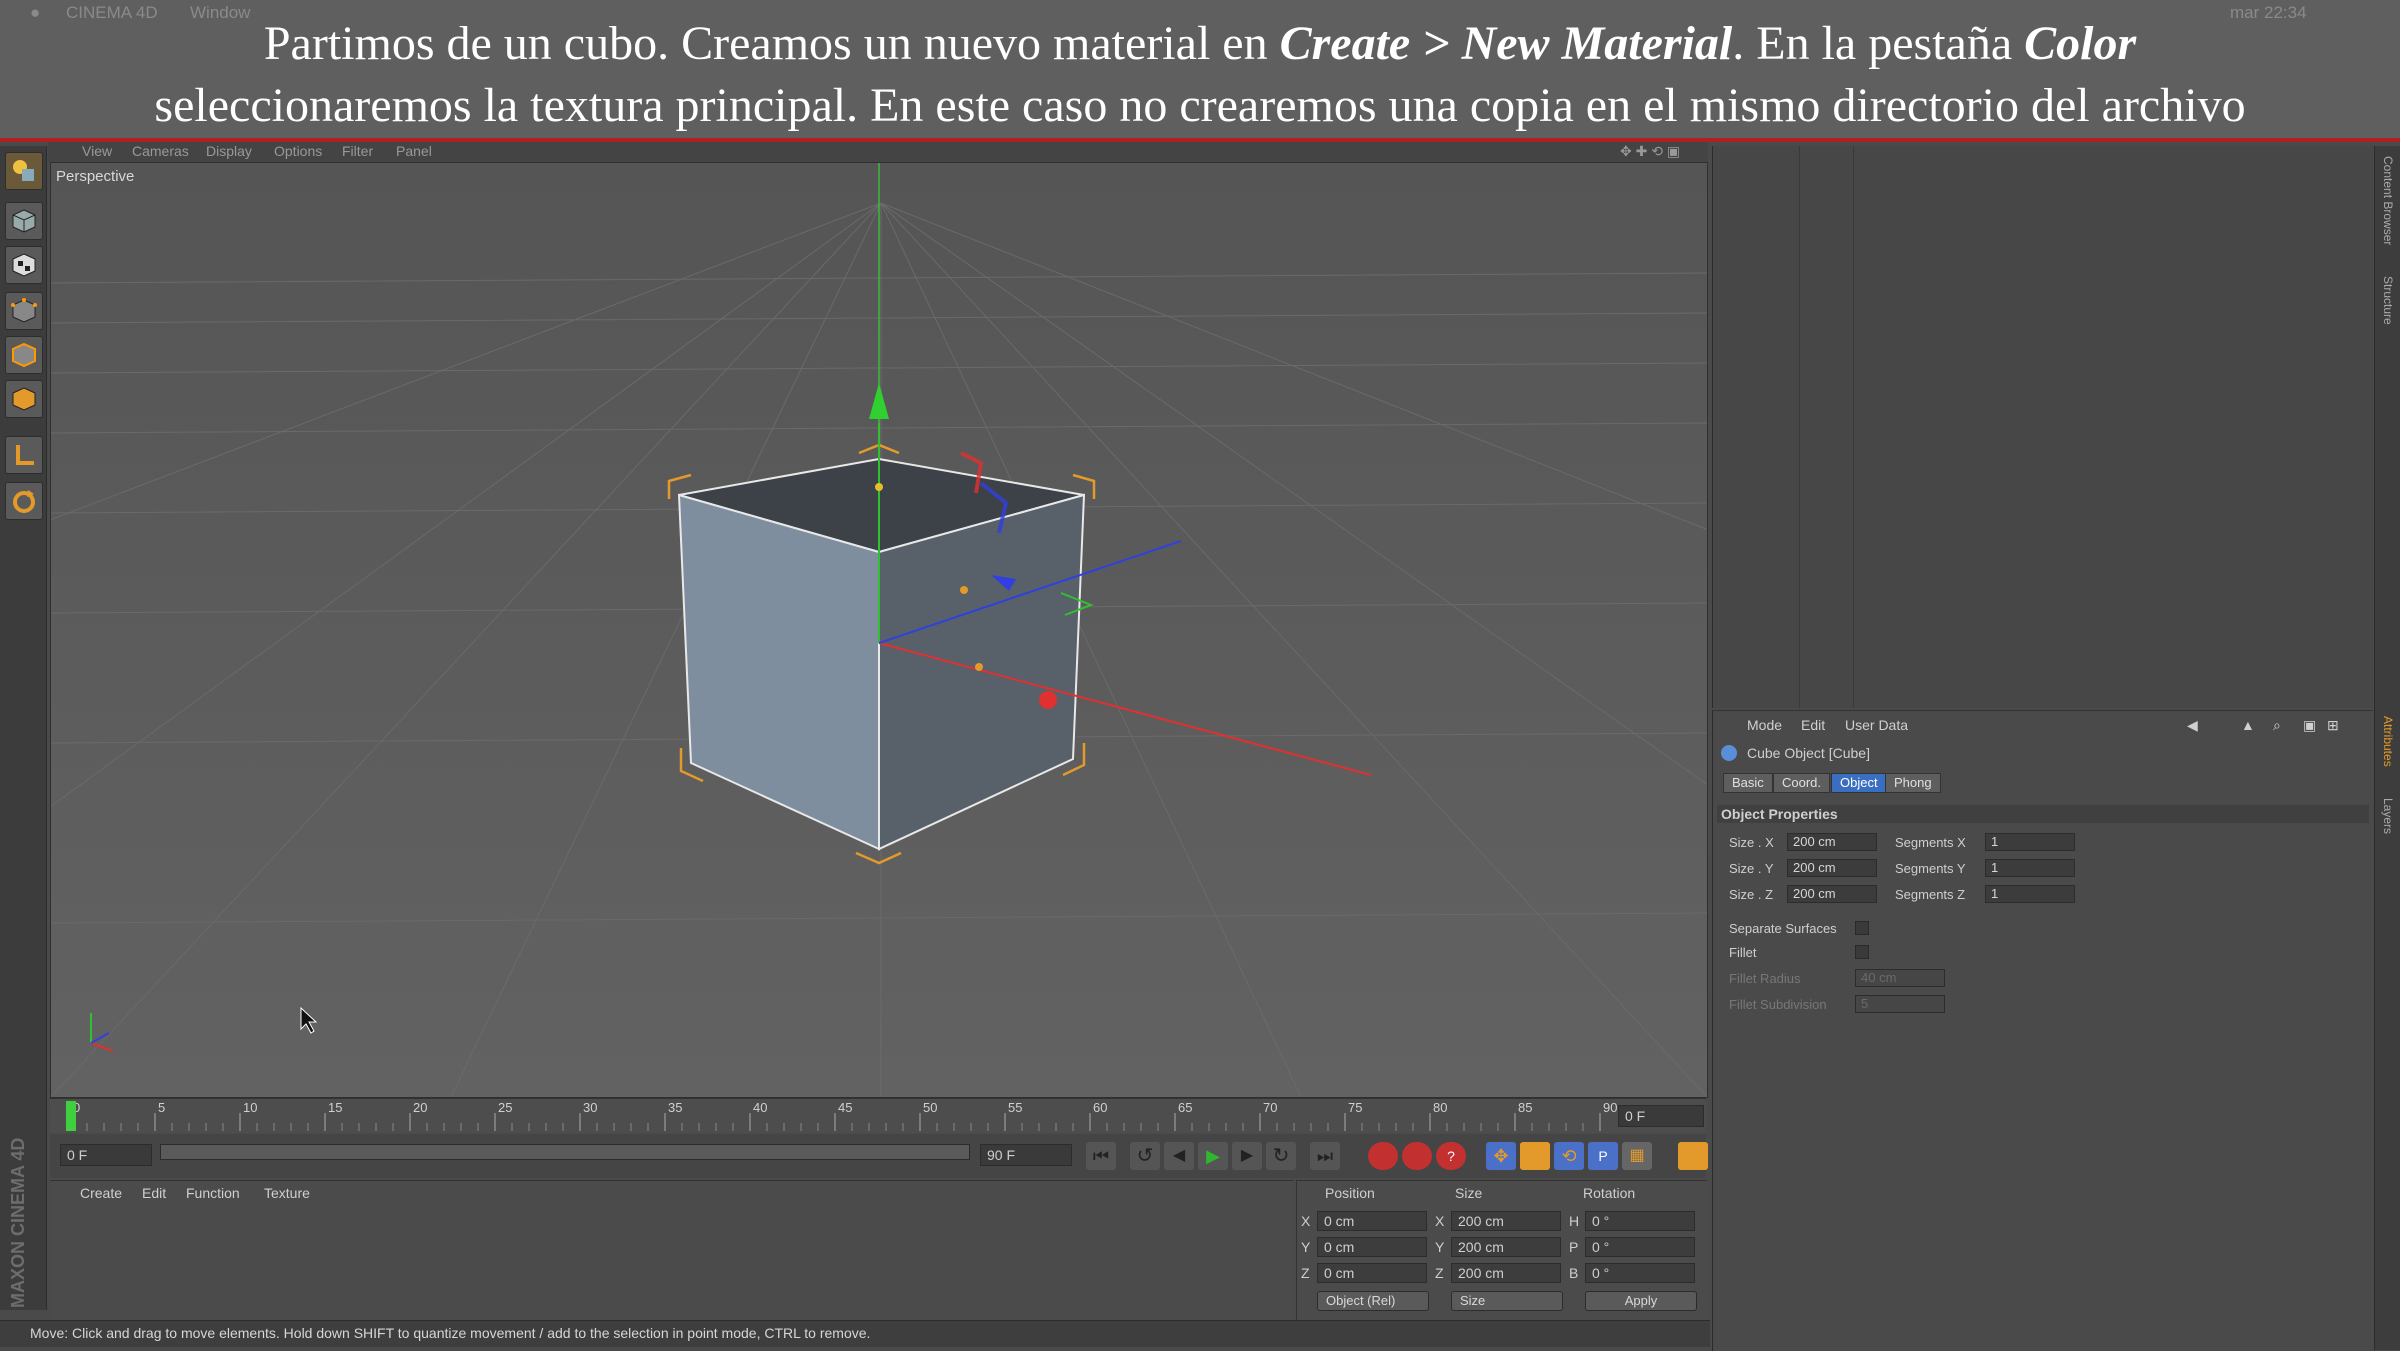 Image resolution: width=2400 pixels, height=1351 pixels. What do you see at coordinates (24, 501) in the screenshot?
I see `tweak-tool` at bounding box center [24, 501].